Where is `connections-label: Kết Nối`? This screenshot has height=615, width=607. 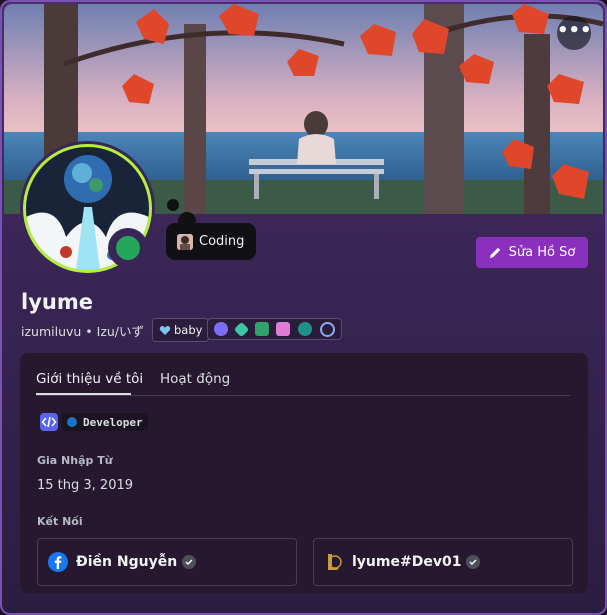 connections-label: Kết Nối is located at coordinates (60, 521).